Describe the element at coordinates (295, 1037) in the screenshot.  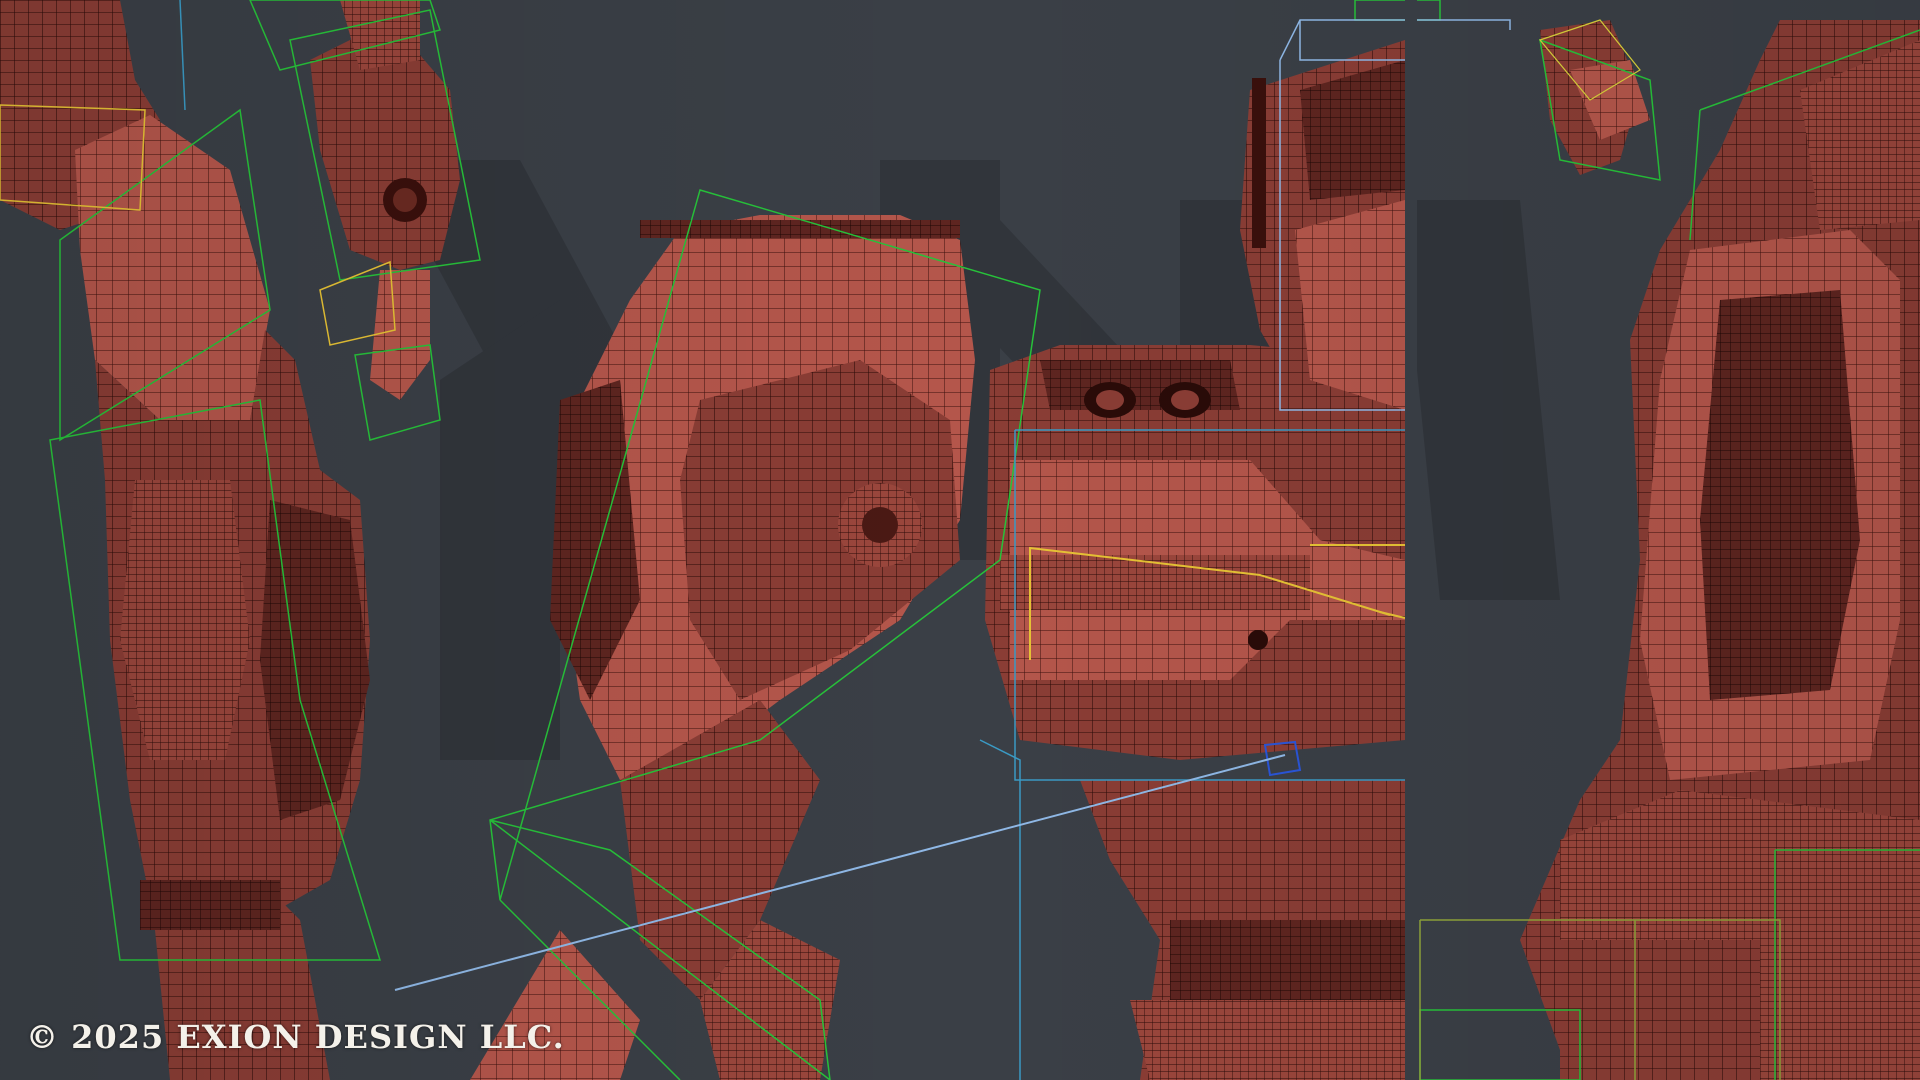
I see `copyright-watermark: © 2025 EXION DESIGN LLC.` at that location.